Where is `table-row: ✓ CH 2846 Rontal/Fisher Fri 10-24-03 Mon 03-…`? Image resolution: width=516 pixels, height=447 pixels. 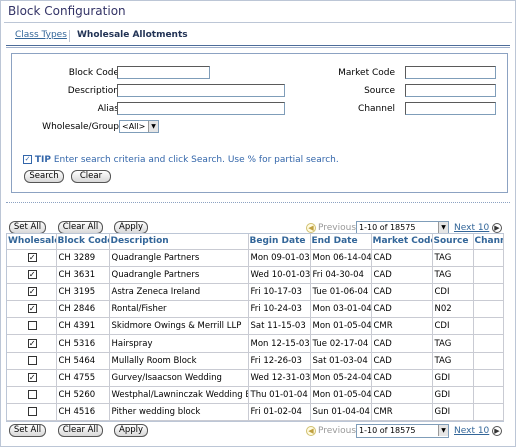 table-row: ✓ CH 2846 Rontal/Fisher Fri 10-24-03 Mon 03-… is located at coordinates (255, 309).